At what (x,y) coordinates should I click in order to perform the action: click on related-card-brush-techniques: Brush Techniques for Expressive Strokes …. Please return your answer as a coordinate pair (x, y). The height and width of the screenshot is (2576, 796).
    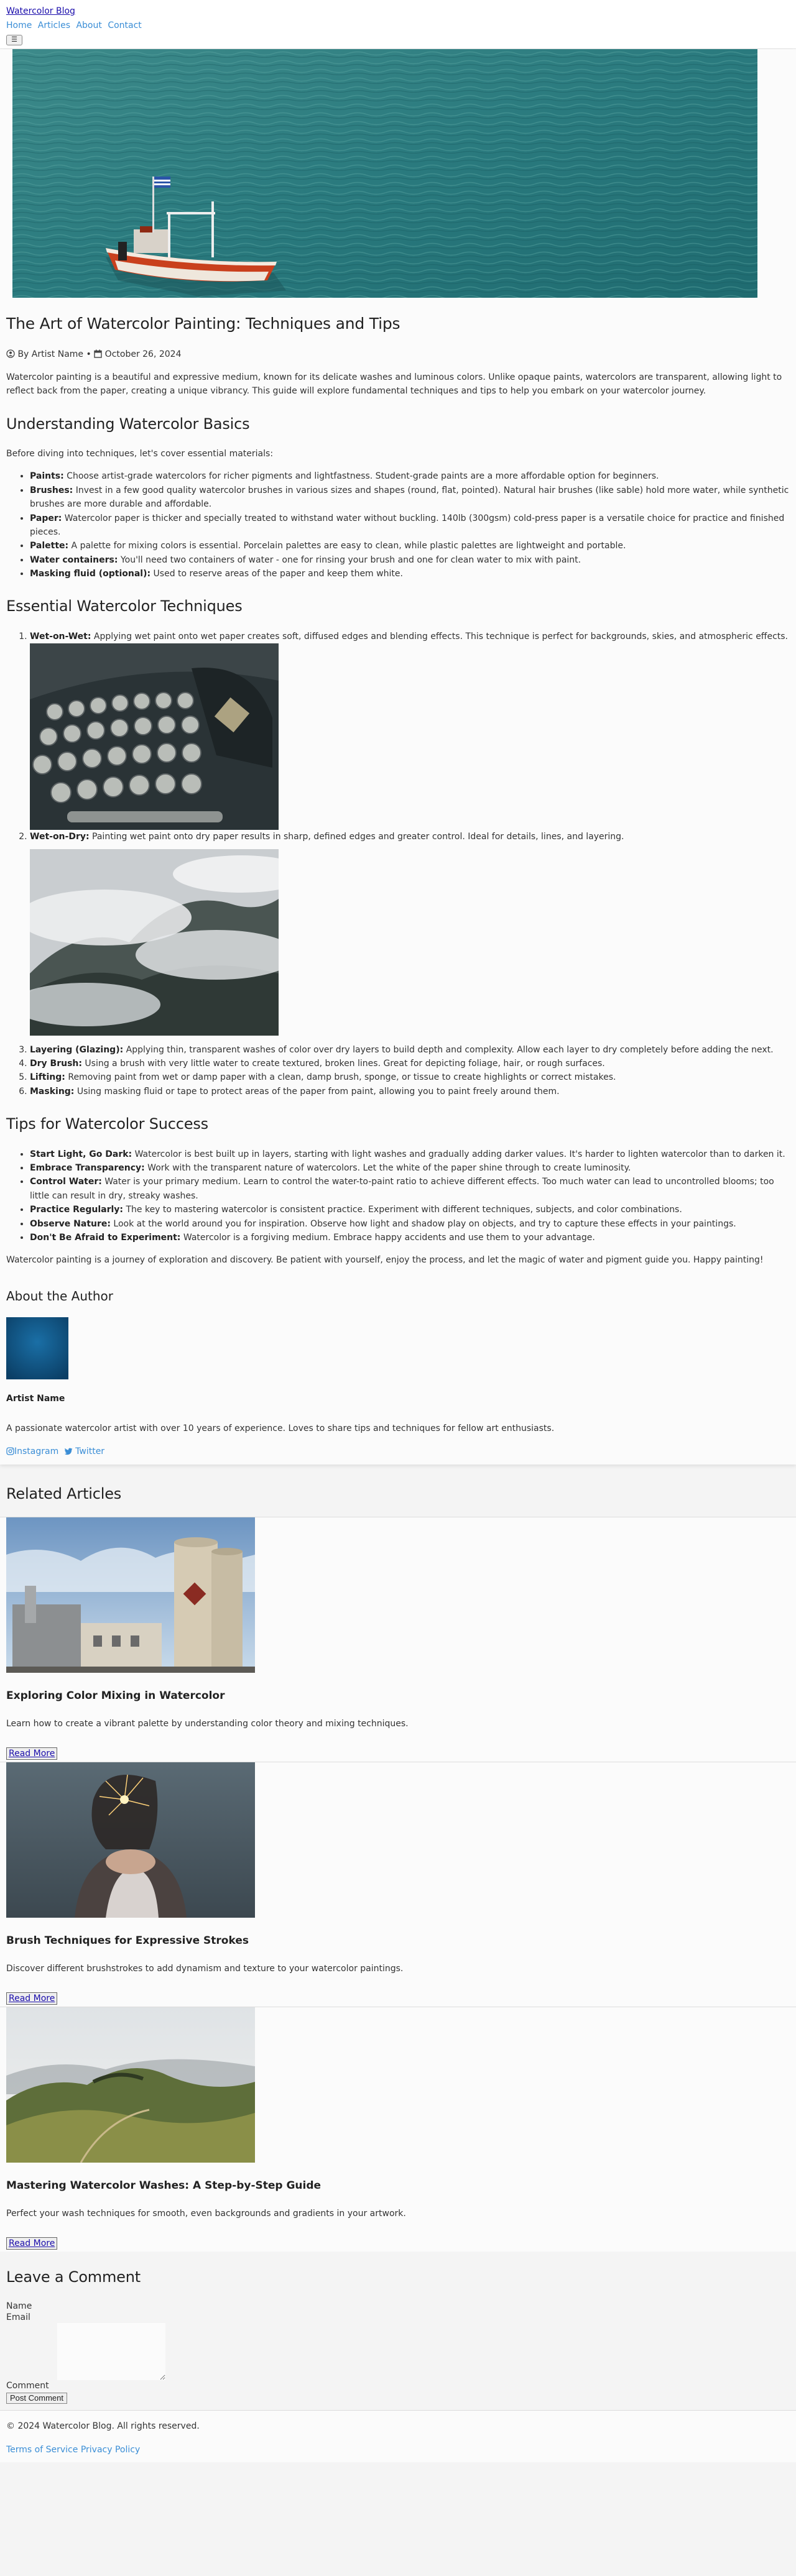
    Looking at the image, I should click on (398, 1884).